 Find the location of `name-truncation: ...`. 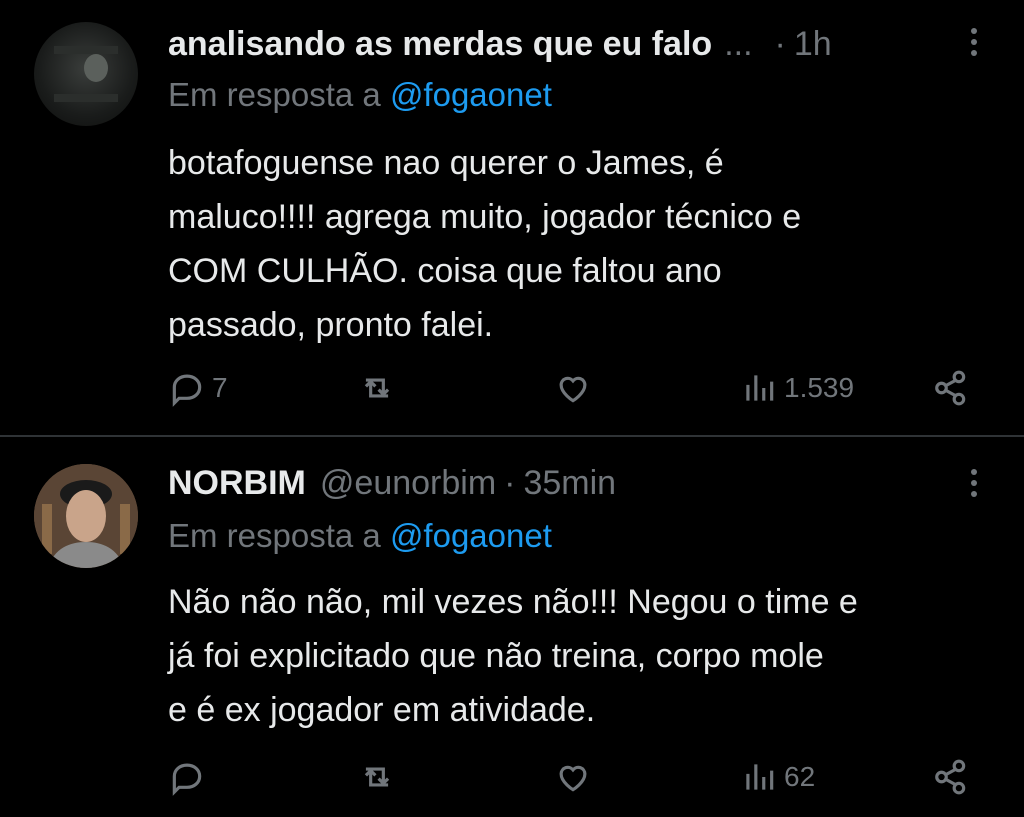

name-truncation: ... is located at coordinates (738, 43).